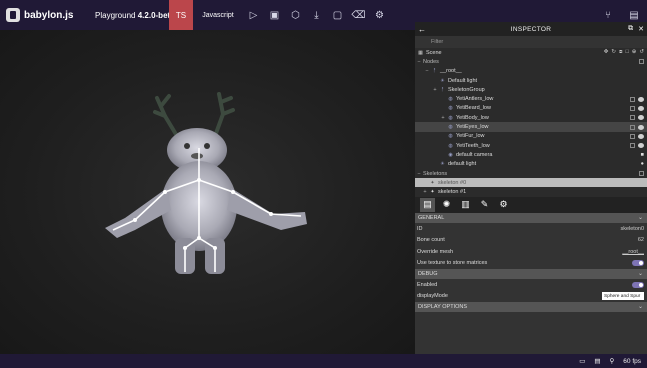  What do you see at coordinates (531, 251) in the screenshot?
I see `override-mesh-row: Override mesh __root__` at bounding box center [531, 251].